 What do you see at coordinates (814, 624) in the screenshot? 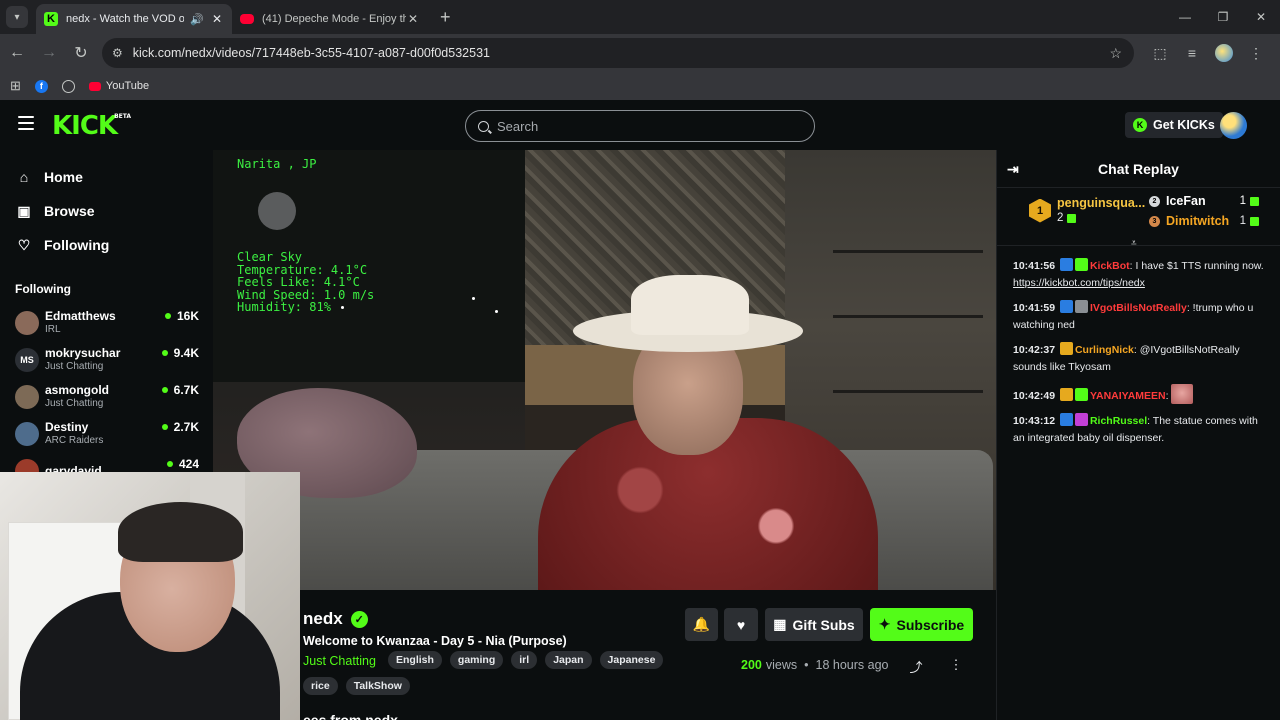
I see `gift-subs-button: ▦ Gift Subs` at bounding box center [814, 624].